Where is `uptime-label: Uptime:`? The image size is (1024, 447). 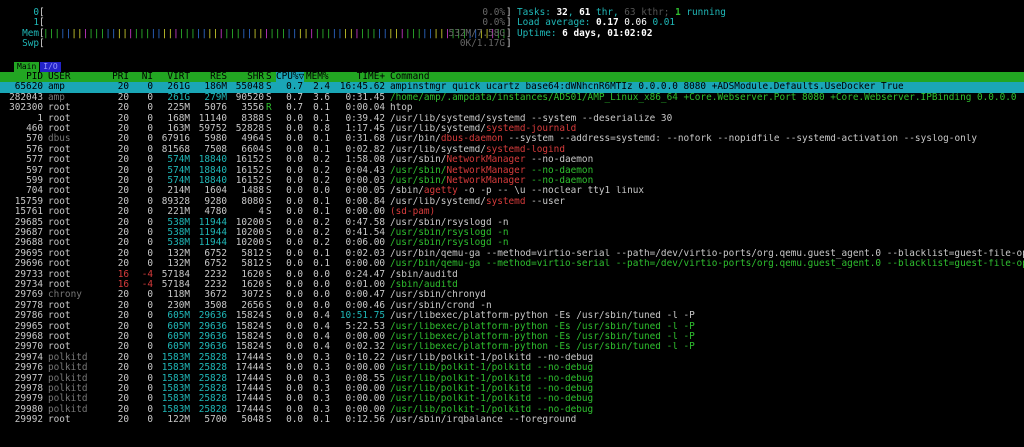
uptime-label: Uptime: is located at coordinates (540, 33).